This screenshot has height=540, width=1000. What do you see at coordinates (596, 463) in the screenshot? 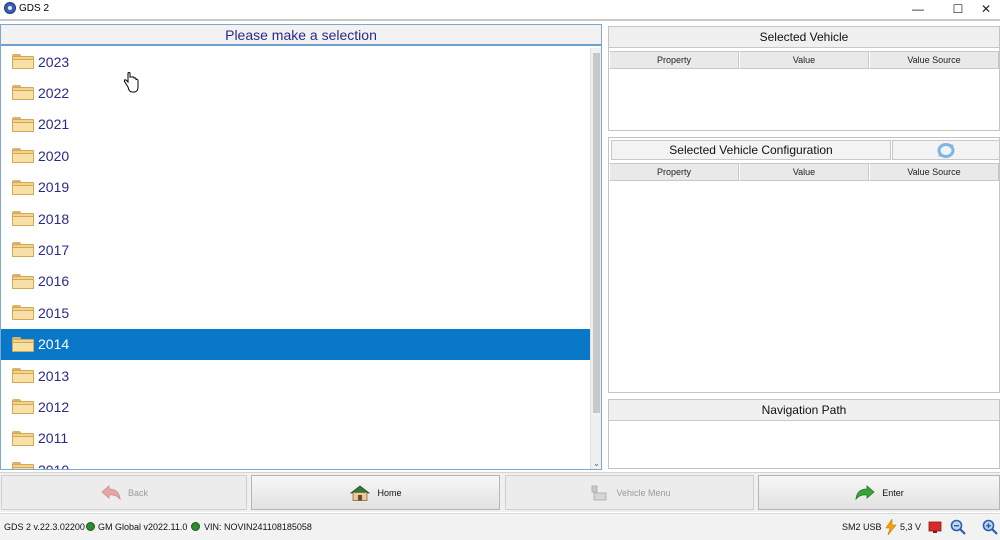
I see `scroll-down-arrow-icon: ⌄` at bounding box center [596, 463].